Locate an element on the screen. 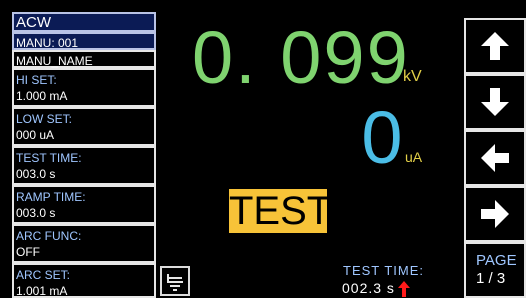 The height and width of the screenshot is (298, 526). page-label: PAGE is located at coordinates (496, 260).